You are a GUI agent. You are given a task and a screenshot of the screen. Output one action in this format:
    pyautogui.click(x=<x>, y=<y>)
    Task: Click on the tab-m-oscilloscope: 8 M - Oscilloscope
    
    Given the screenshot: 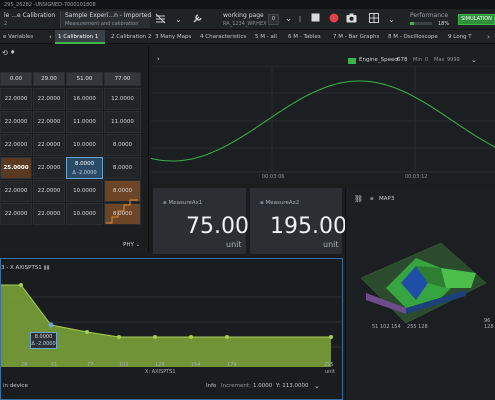 What is the action you would take?
    pyautogui.click(x=413, y=37)
    